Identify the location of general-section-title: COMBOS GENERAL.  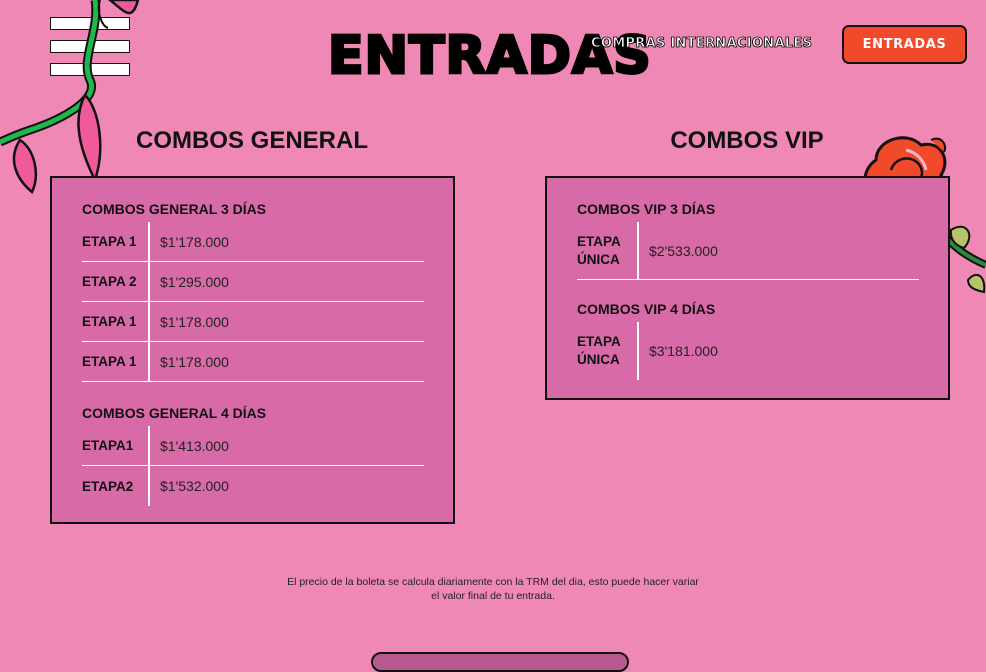
(251, 140).